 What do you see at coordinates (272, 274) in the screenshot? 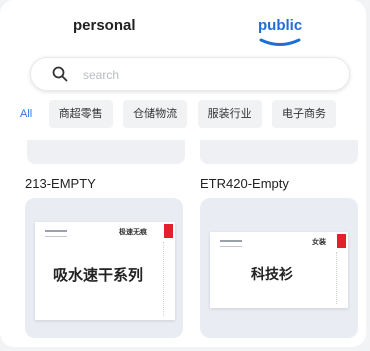
I see `label-text: 科技衫` at bounding box center [272, 274].